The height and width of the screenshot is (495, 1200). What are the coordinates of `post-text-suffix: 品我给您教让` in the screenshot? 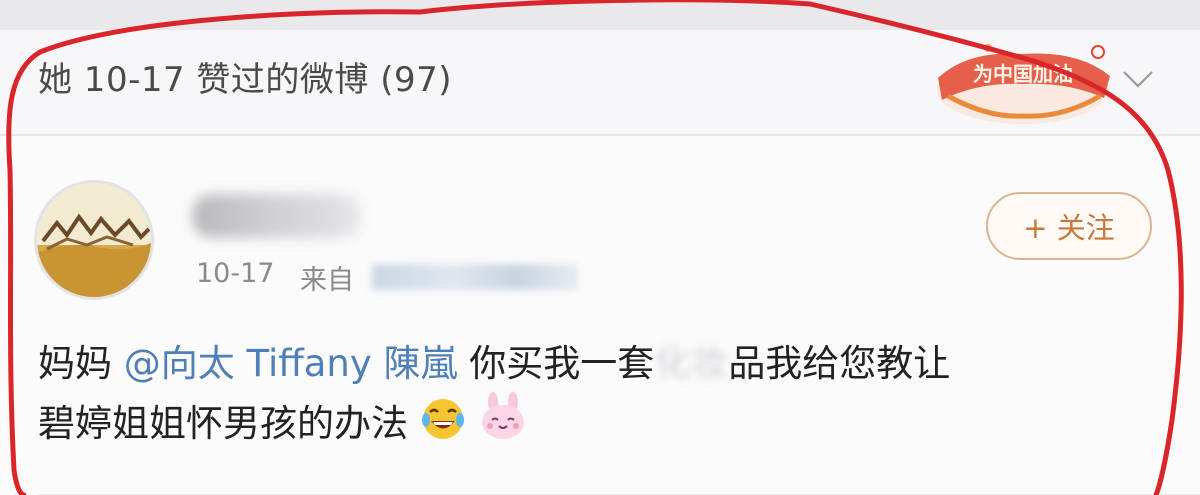 It's located at (839, 363).